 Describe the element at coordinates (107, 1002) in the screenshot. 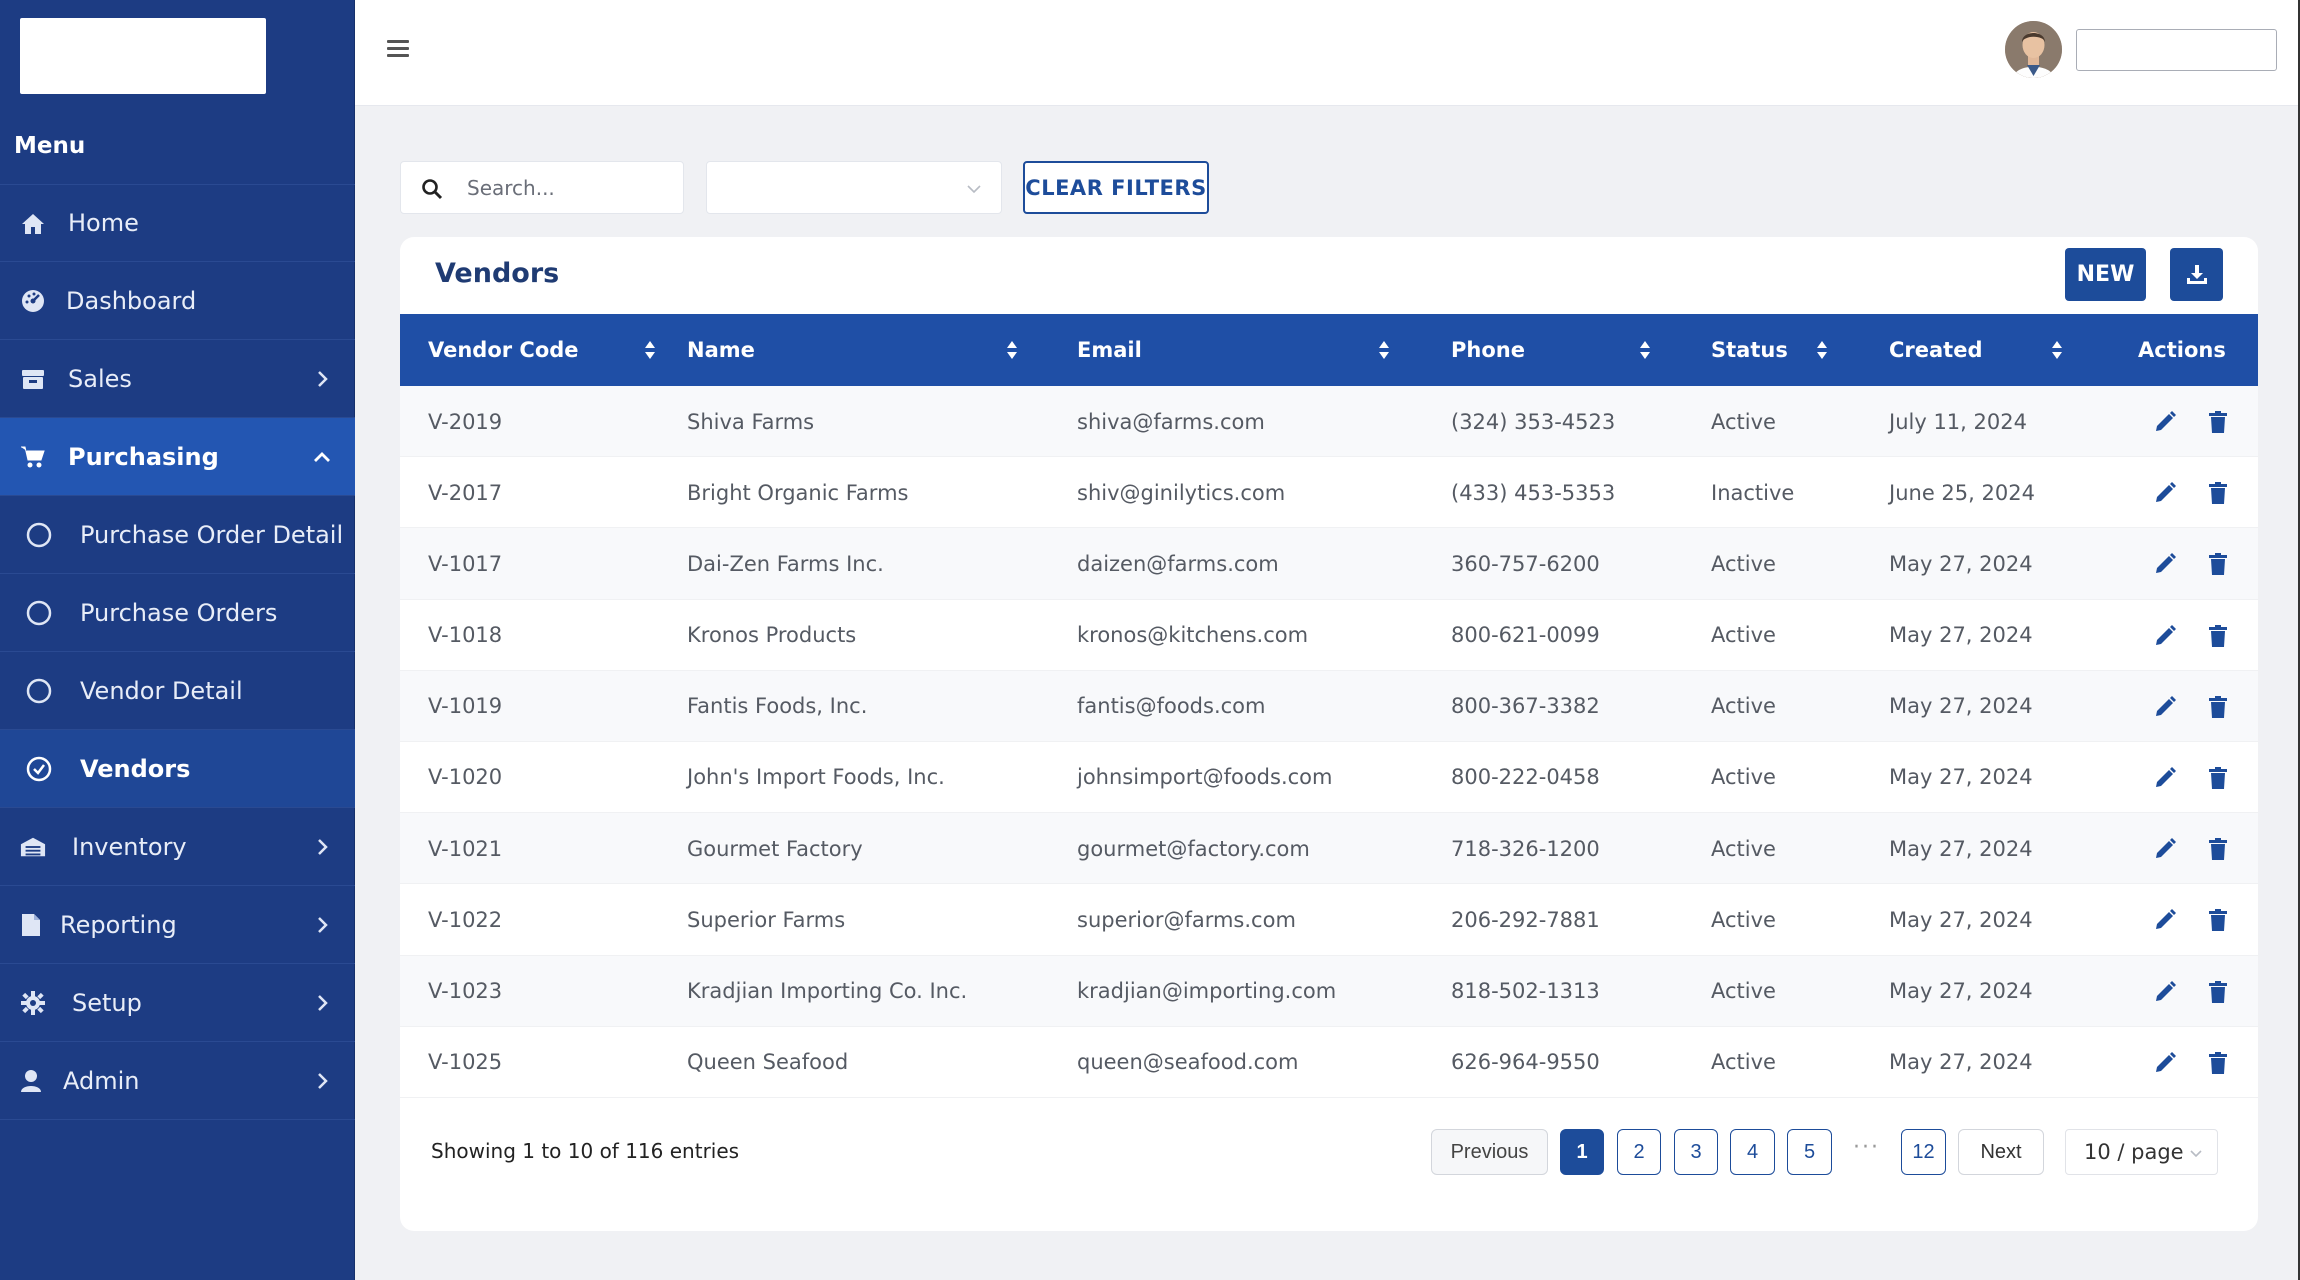

I see `sidebar-item-label: Setup` at that location.